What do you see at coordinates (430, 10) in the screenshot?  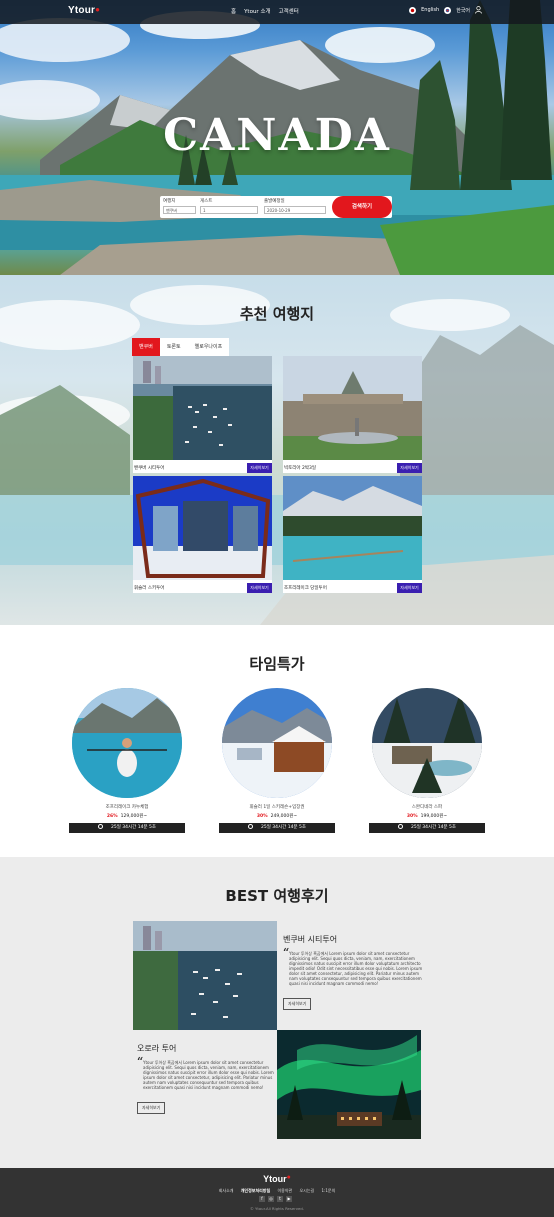 I see `lang-english: English` at bounding box center [430, 10].